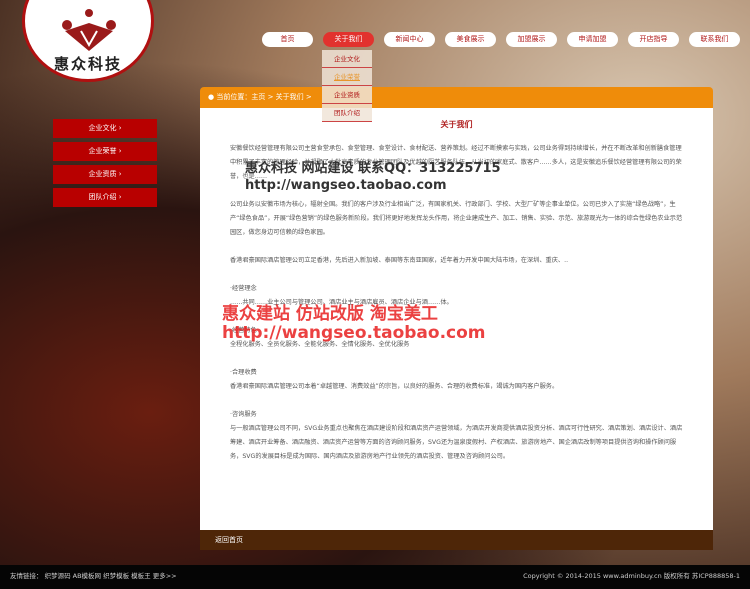  Describe the element at coordinates (456, 124) in the screenshot. I see `page-title: 关于我们` at that location.